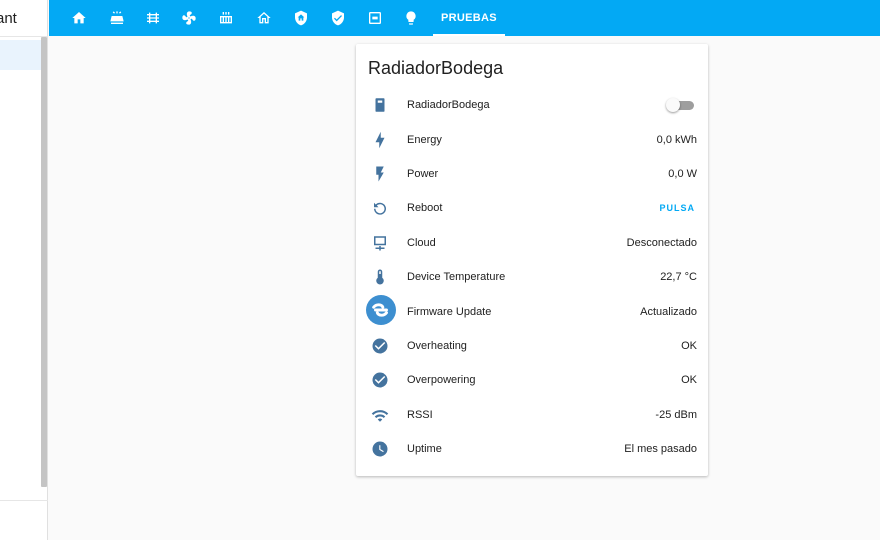  I want to click on socket-icon, so click(380, 105).